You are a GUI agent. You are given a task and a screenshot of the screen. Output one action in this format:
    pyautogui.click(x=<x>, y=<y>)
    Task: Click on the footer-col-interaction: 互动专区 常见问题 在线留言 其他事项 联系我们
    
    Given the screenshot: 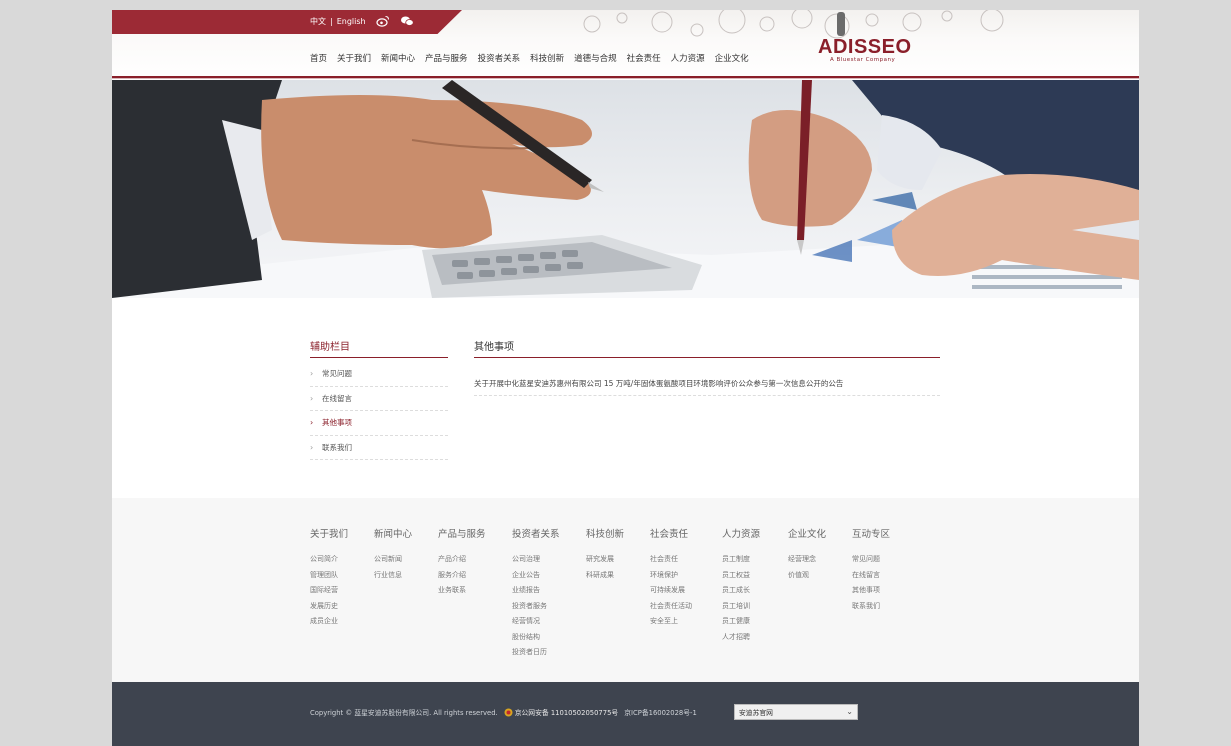 What is the action you would take?
    pyautogui.click(x=884, y=593)
    